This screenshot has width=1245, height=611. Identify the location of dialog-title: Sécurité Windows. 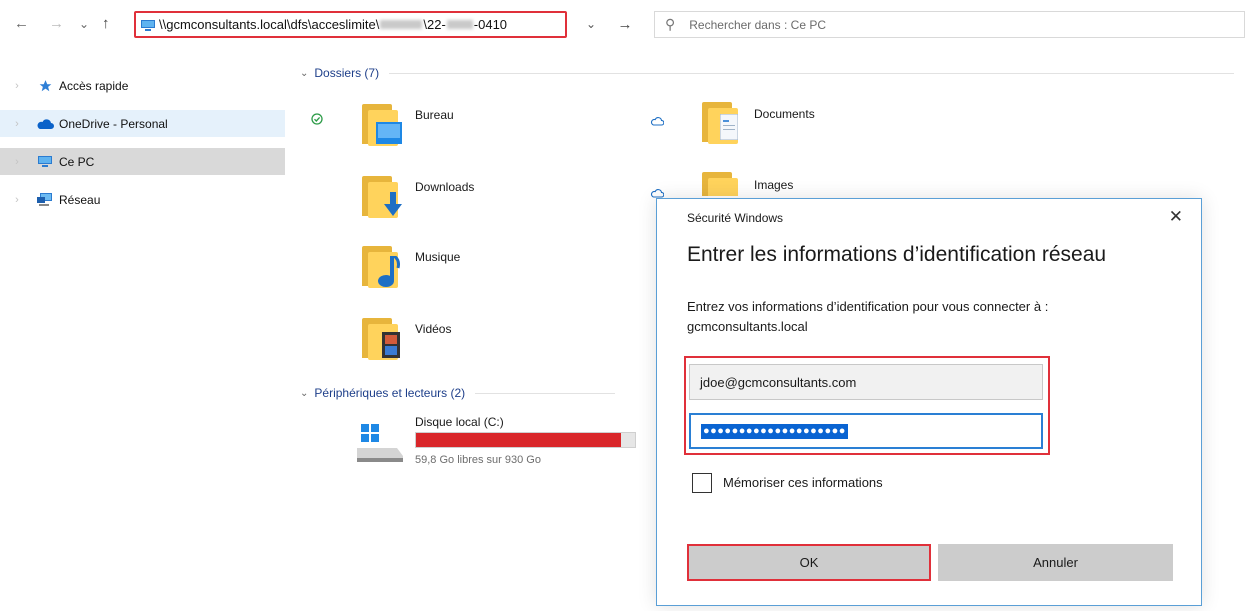
(735, 218).